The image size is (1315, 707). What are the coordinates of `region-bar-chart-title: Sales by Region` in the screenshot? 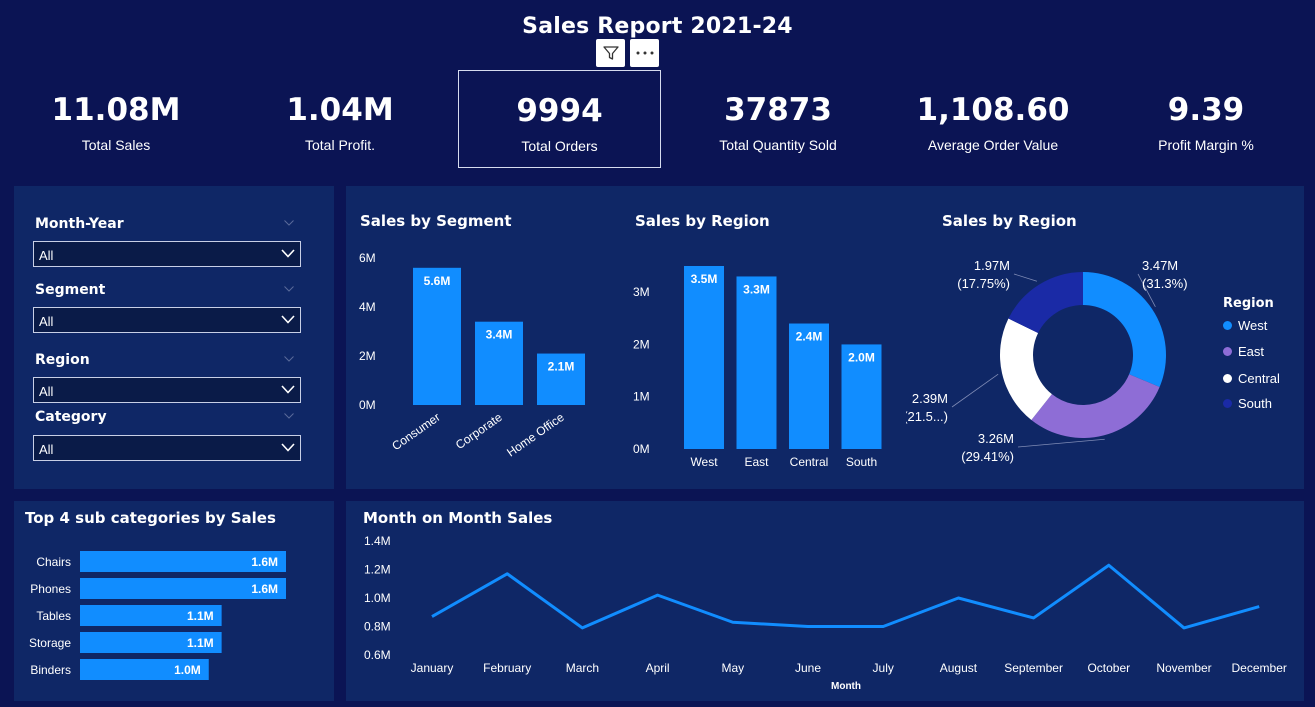 It's located at (702, 221).